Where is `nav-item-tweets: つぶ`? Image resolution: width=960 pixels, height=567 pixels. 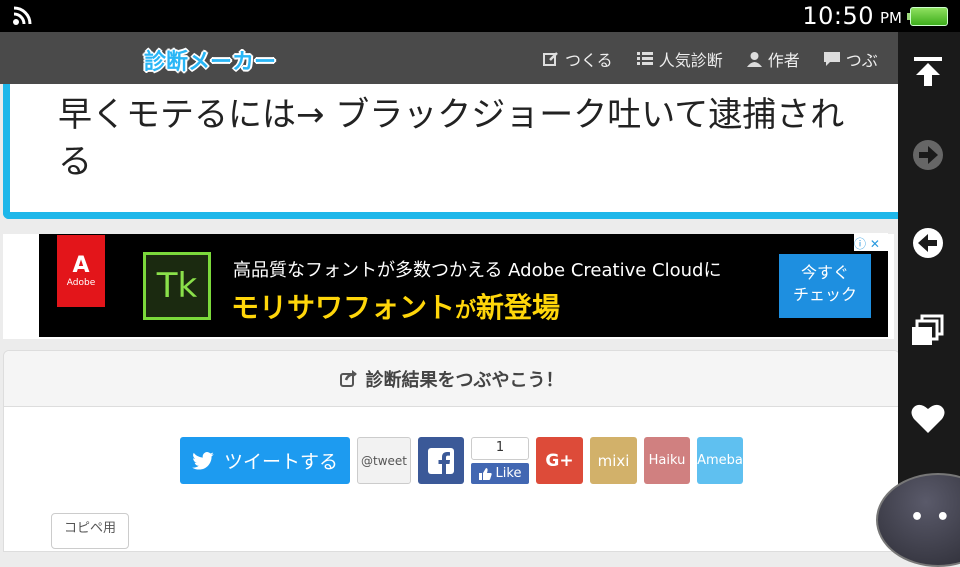 nav-item-tweets: つぶ is located at coordinates (850, 59).